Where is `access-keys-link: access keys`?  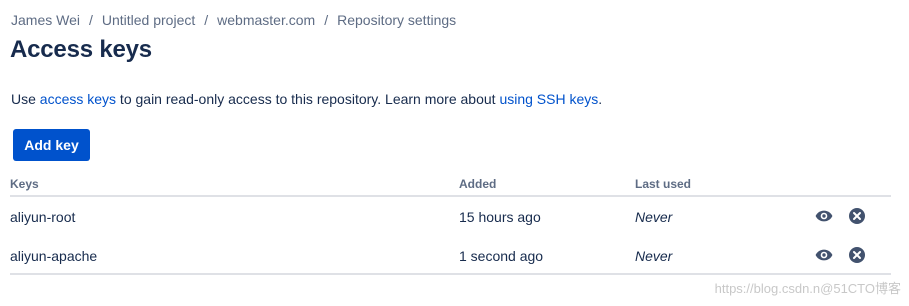
access-keys-link: access keys is located at coordinates (78, 99).